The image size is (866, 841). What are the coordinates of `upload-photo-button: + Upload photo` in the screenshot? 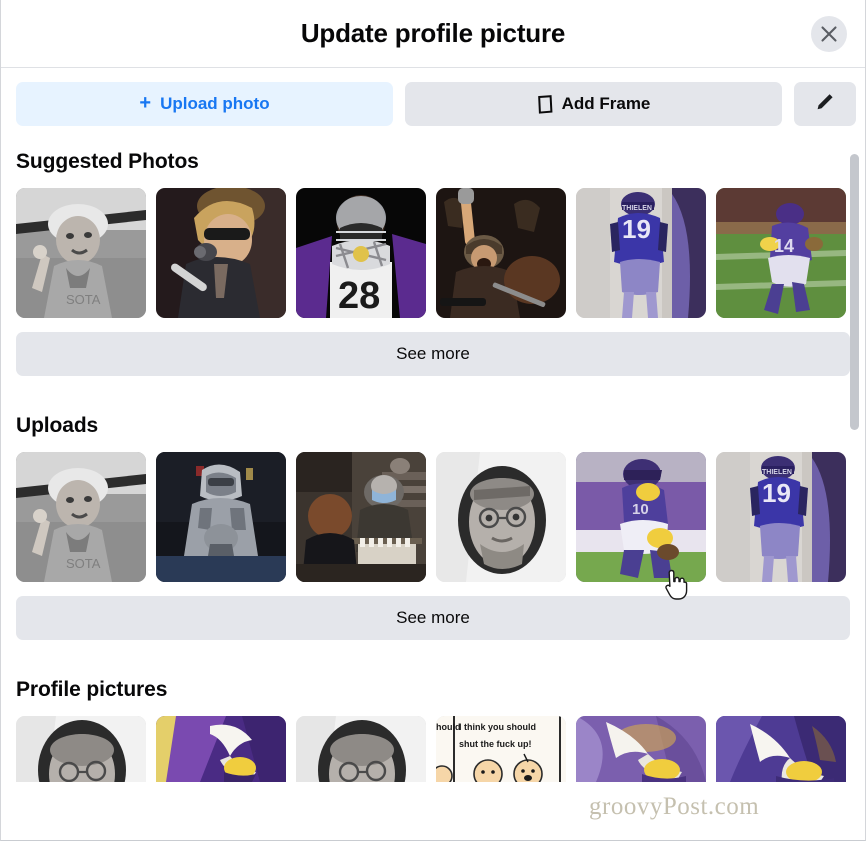 It's located at (204, 104).